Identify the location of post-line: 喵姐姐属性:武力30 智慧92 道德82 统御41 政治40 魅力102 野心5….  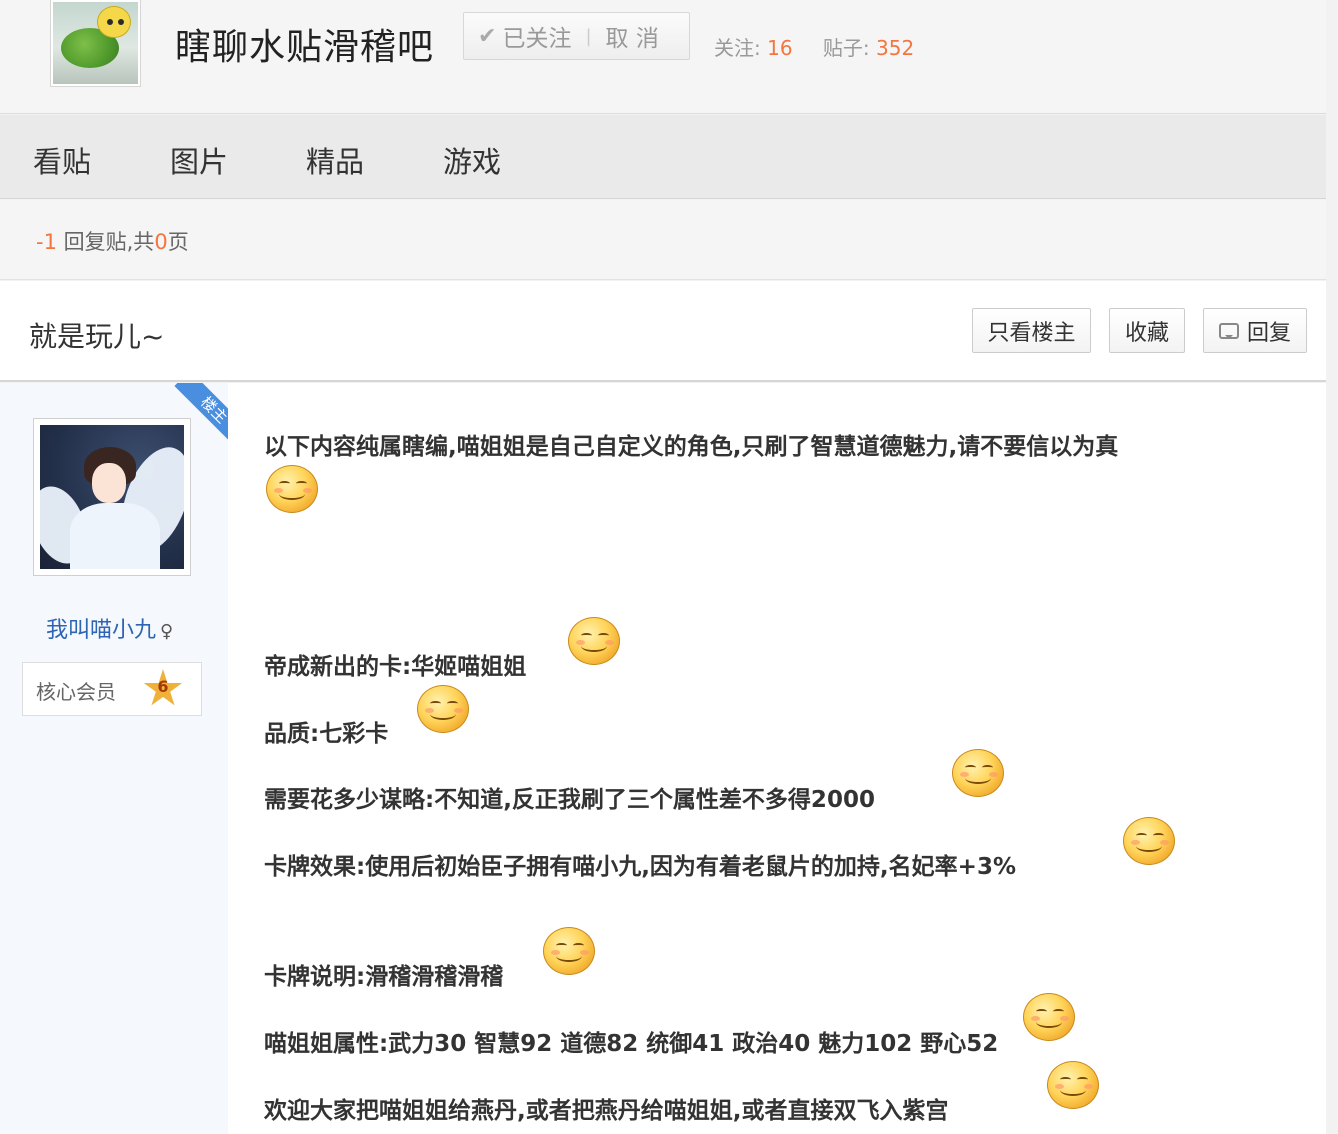
(631, 1044).